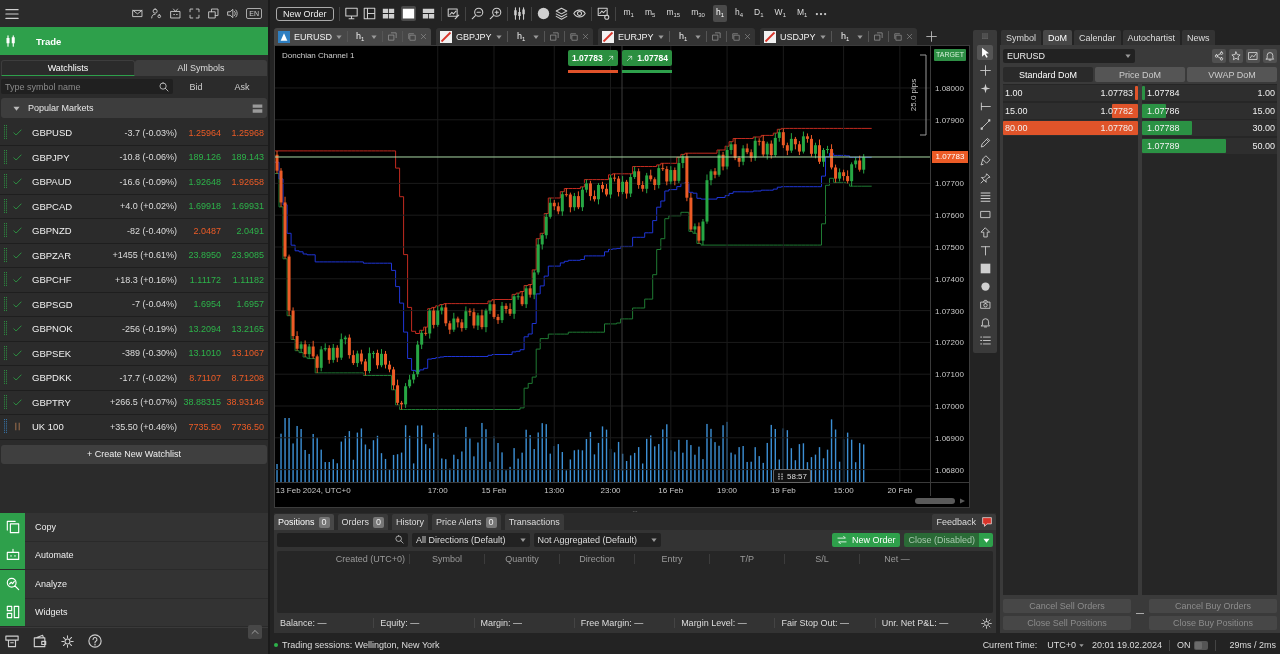 The width and height of the screenshot is (1280, 654). I want to click on section-button: Copy, so click(134, 527).